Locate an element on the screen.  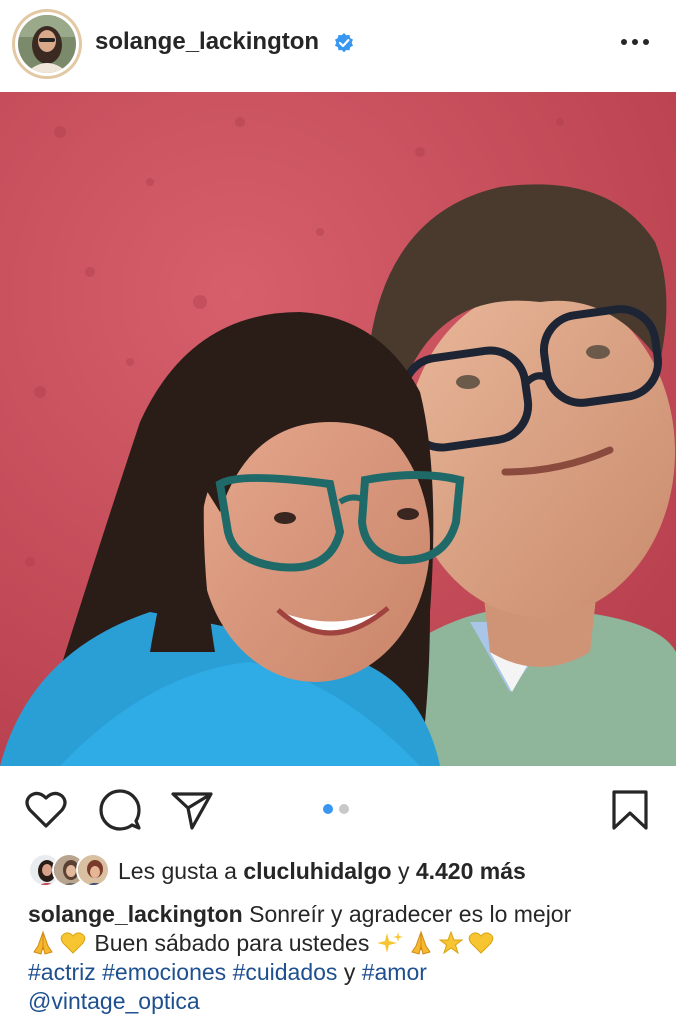
likes-row: Les gusta a clucluhidalgo y 4.420 más is located at coordinates (277, 871).